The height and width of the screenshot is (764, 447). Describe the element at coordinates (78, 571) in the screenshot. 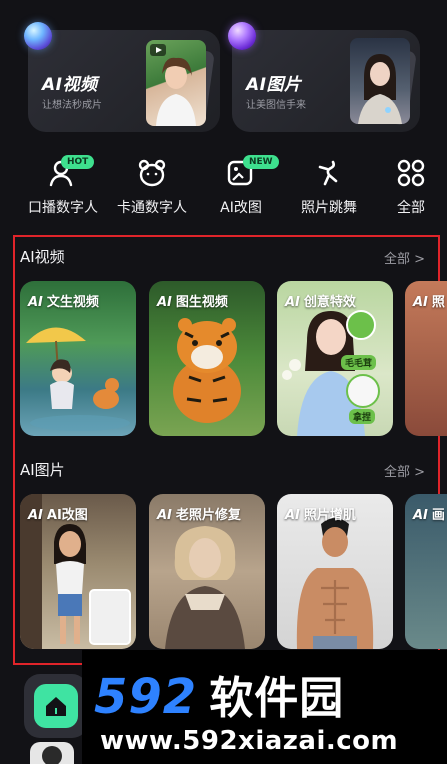

I see `tile-ai-edit-image: AI AI改图` at that location.